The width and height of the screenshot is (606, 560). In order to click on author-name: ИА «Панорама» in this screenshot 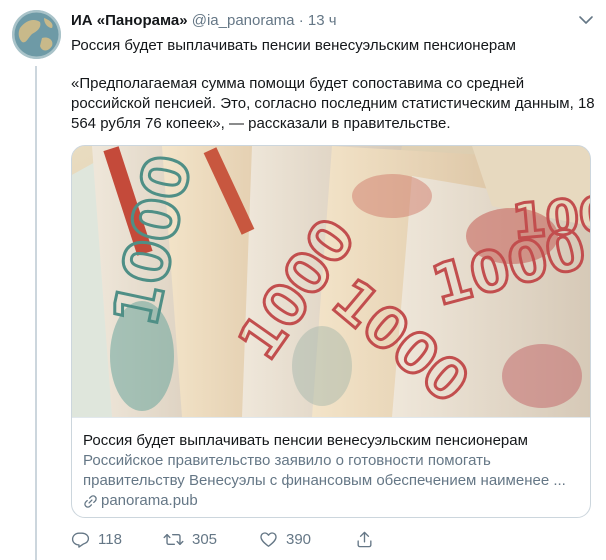, I will do `click(129, 20)`.